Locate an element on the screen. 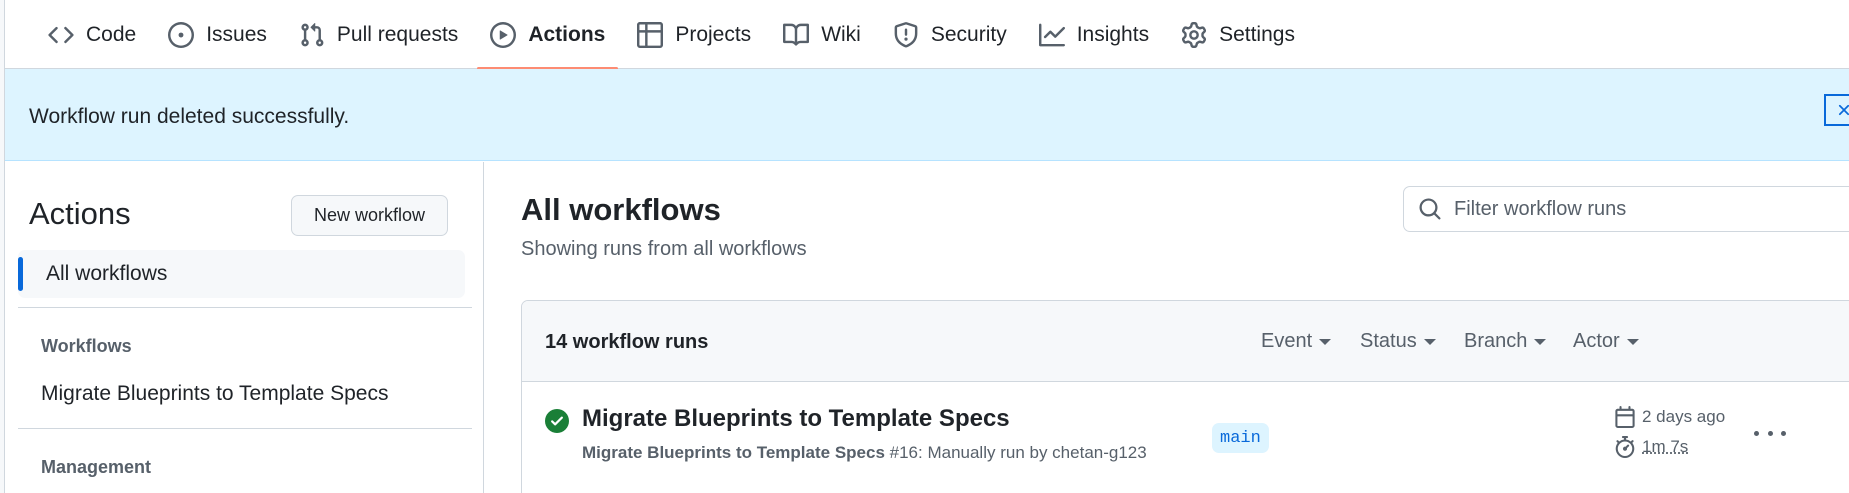 The height and width of the screenshot is (493, 1849). actor-filter-dropdown: Actor is located at coordinates (1606, 341).